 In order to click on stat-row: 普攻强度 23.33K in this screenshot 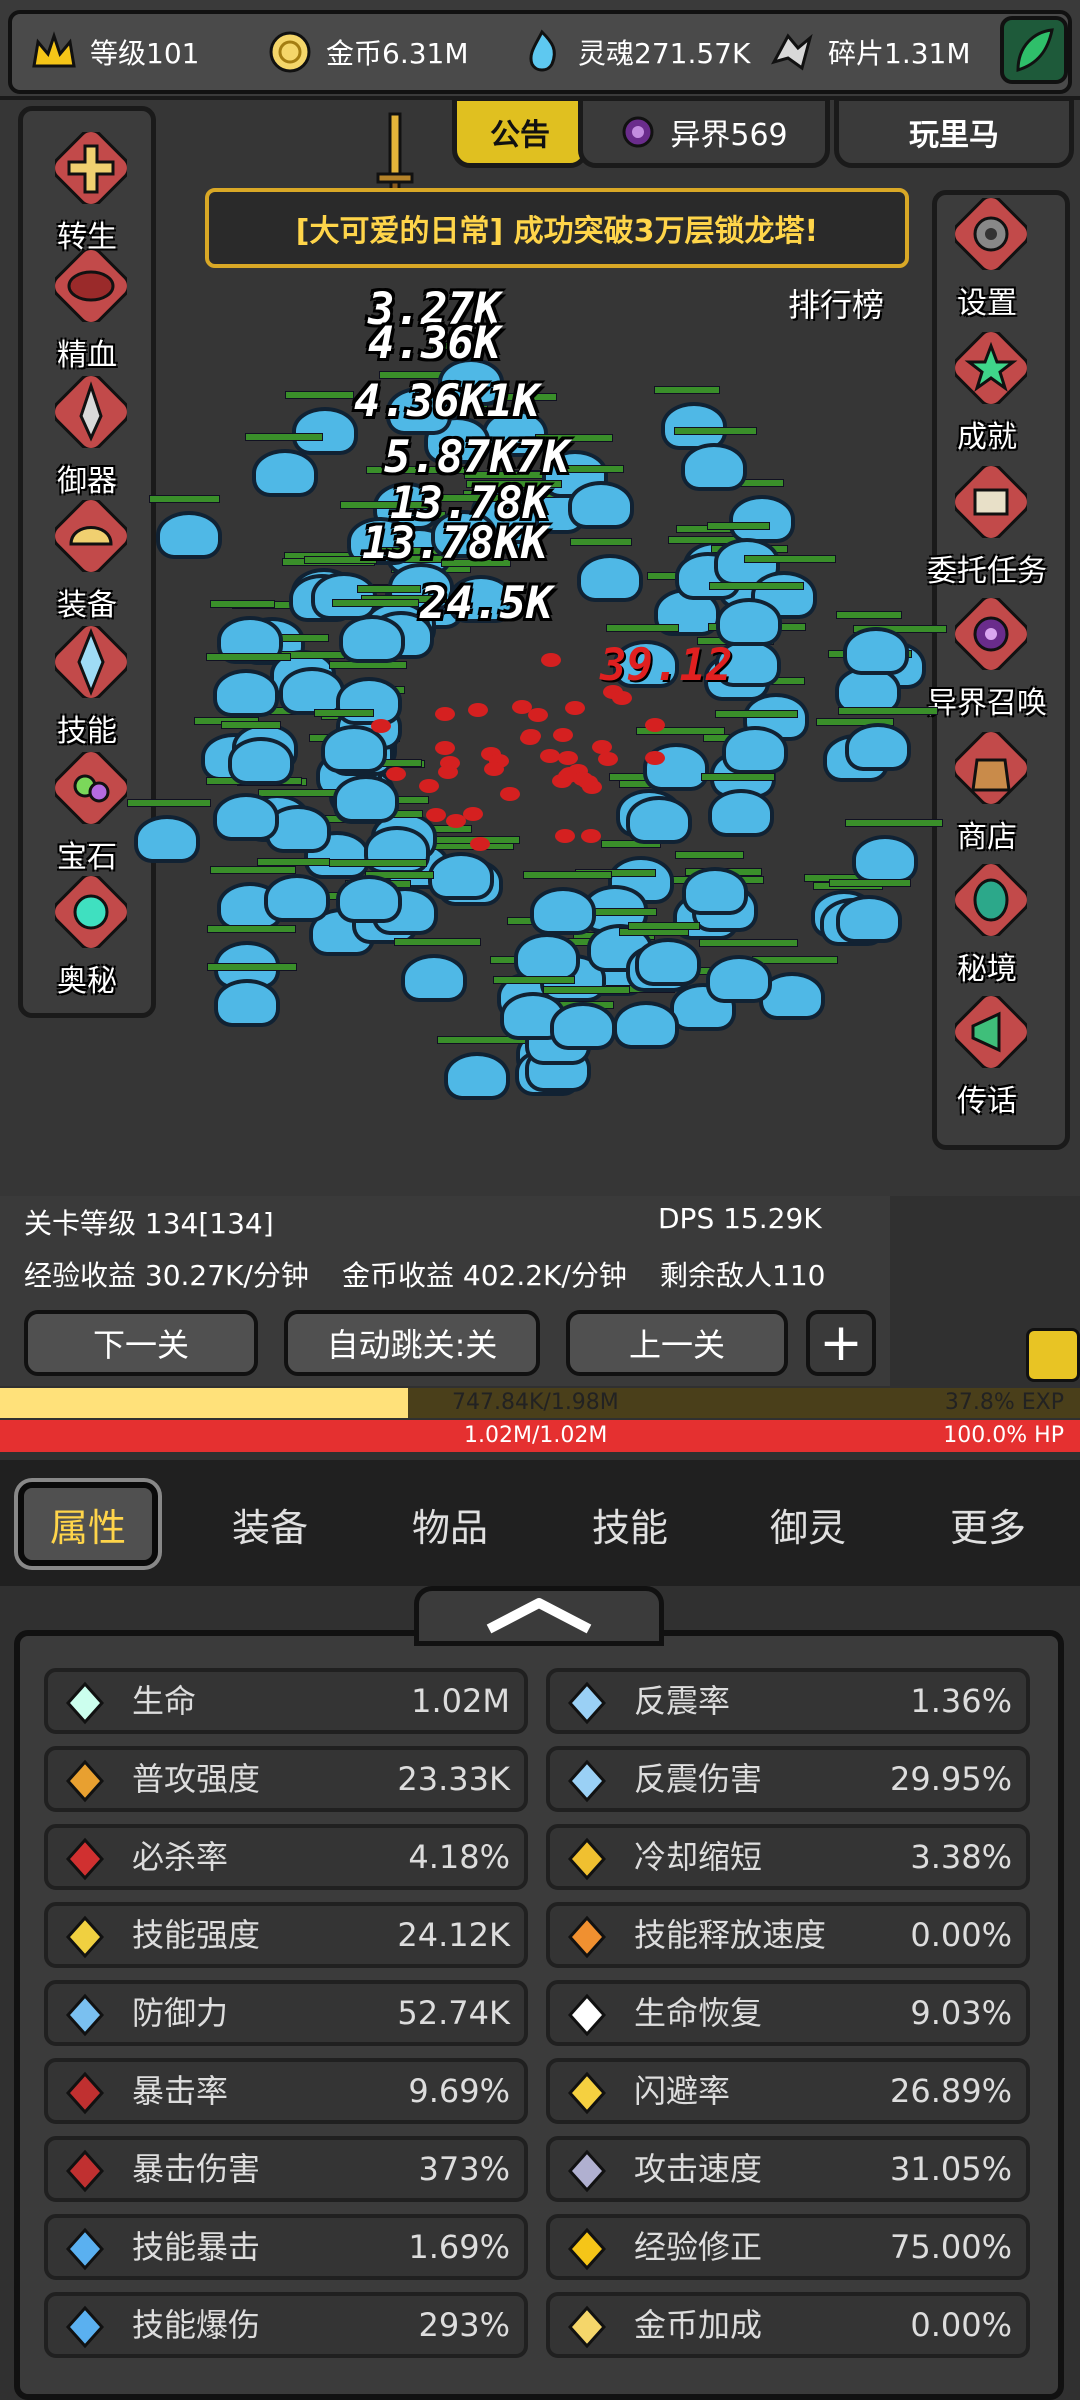, I will do `click(286, 1779)`.